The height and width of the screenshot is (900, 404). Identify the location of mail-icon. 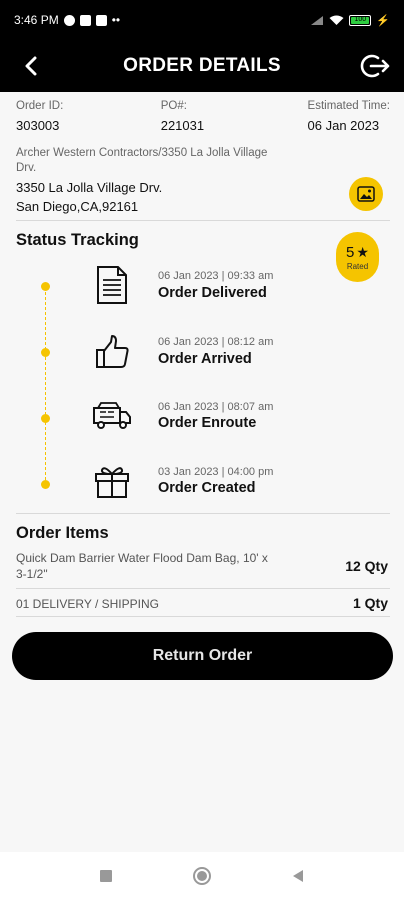
(85, 20).